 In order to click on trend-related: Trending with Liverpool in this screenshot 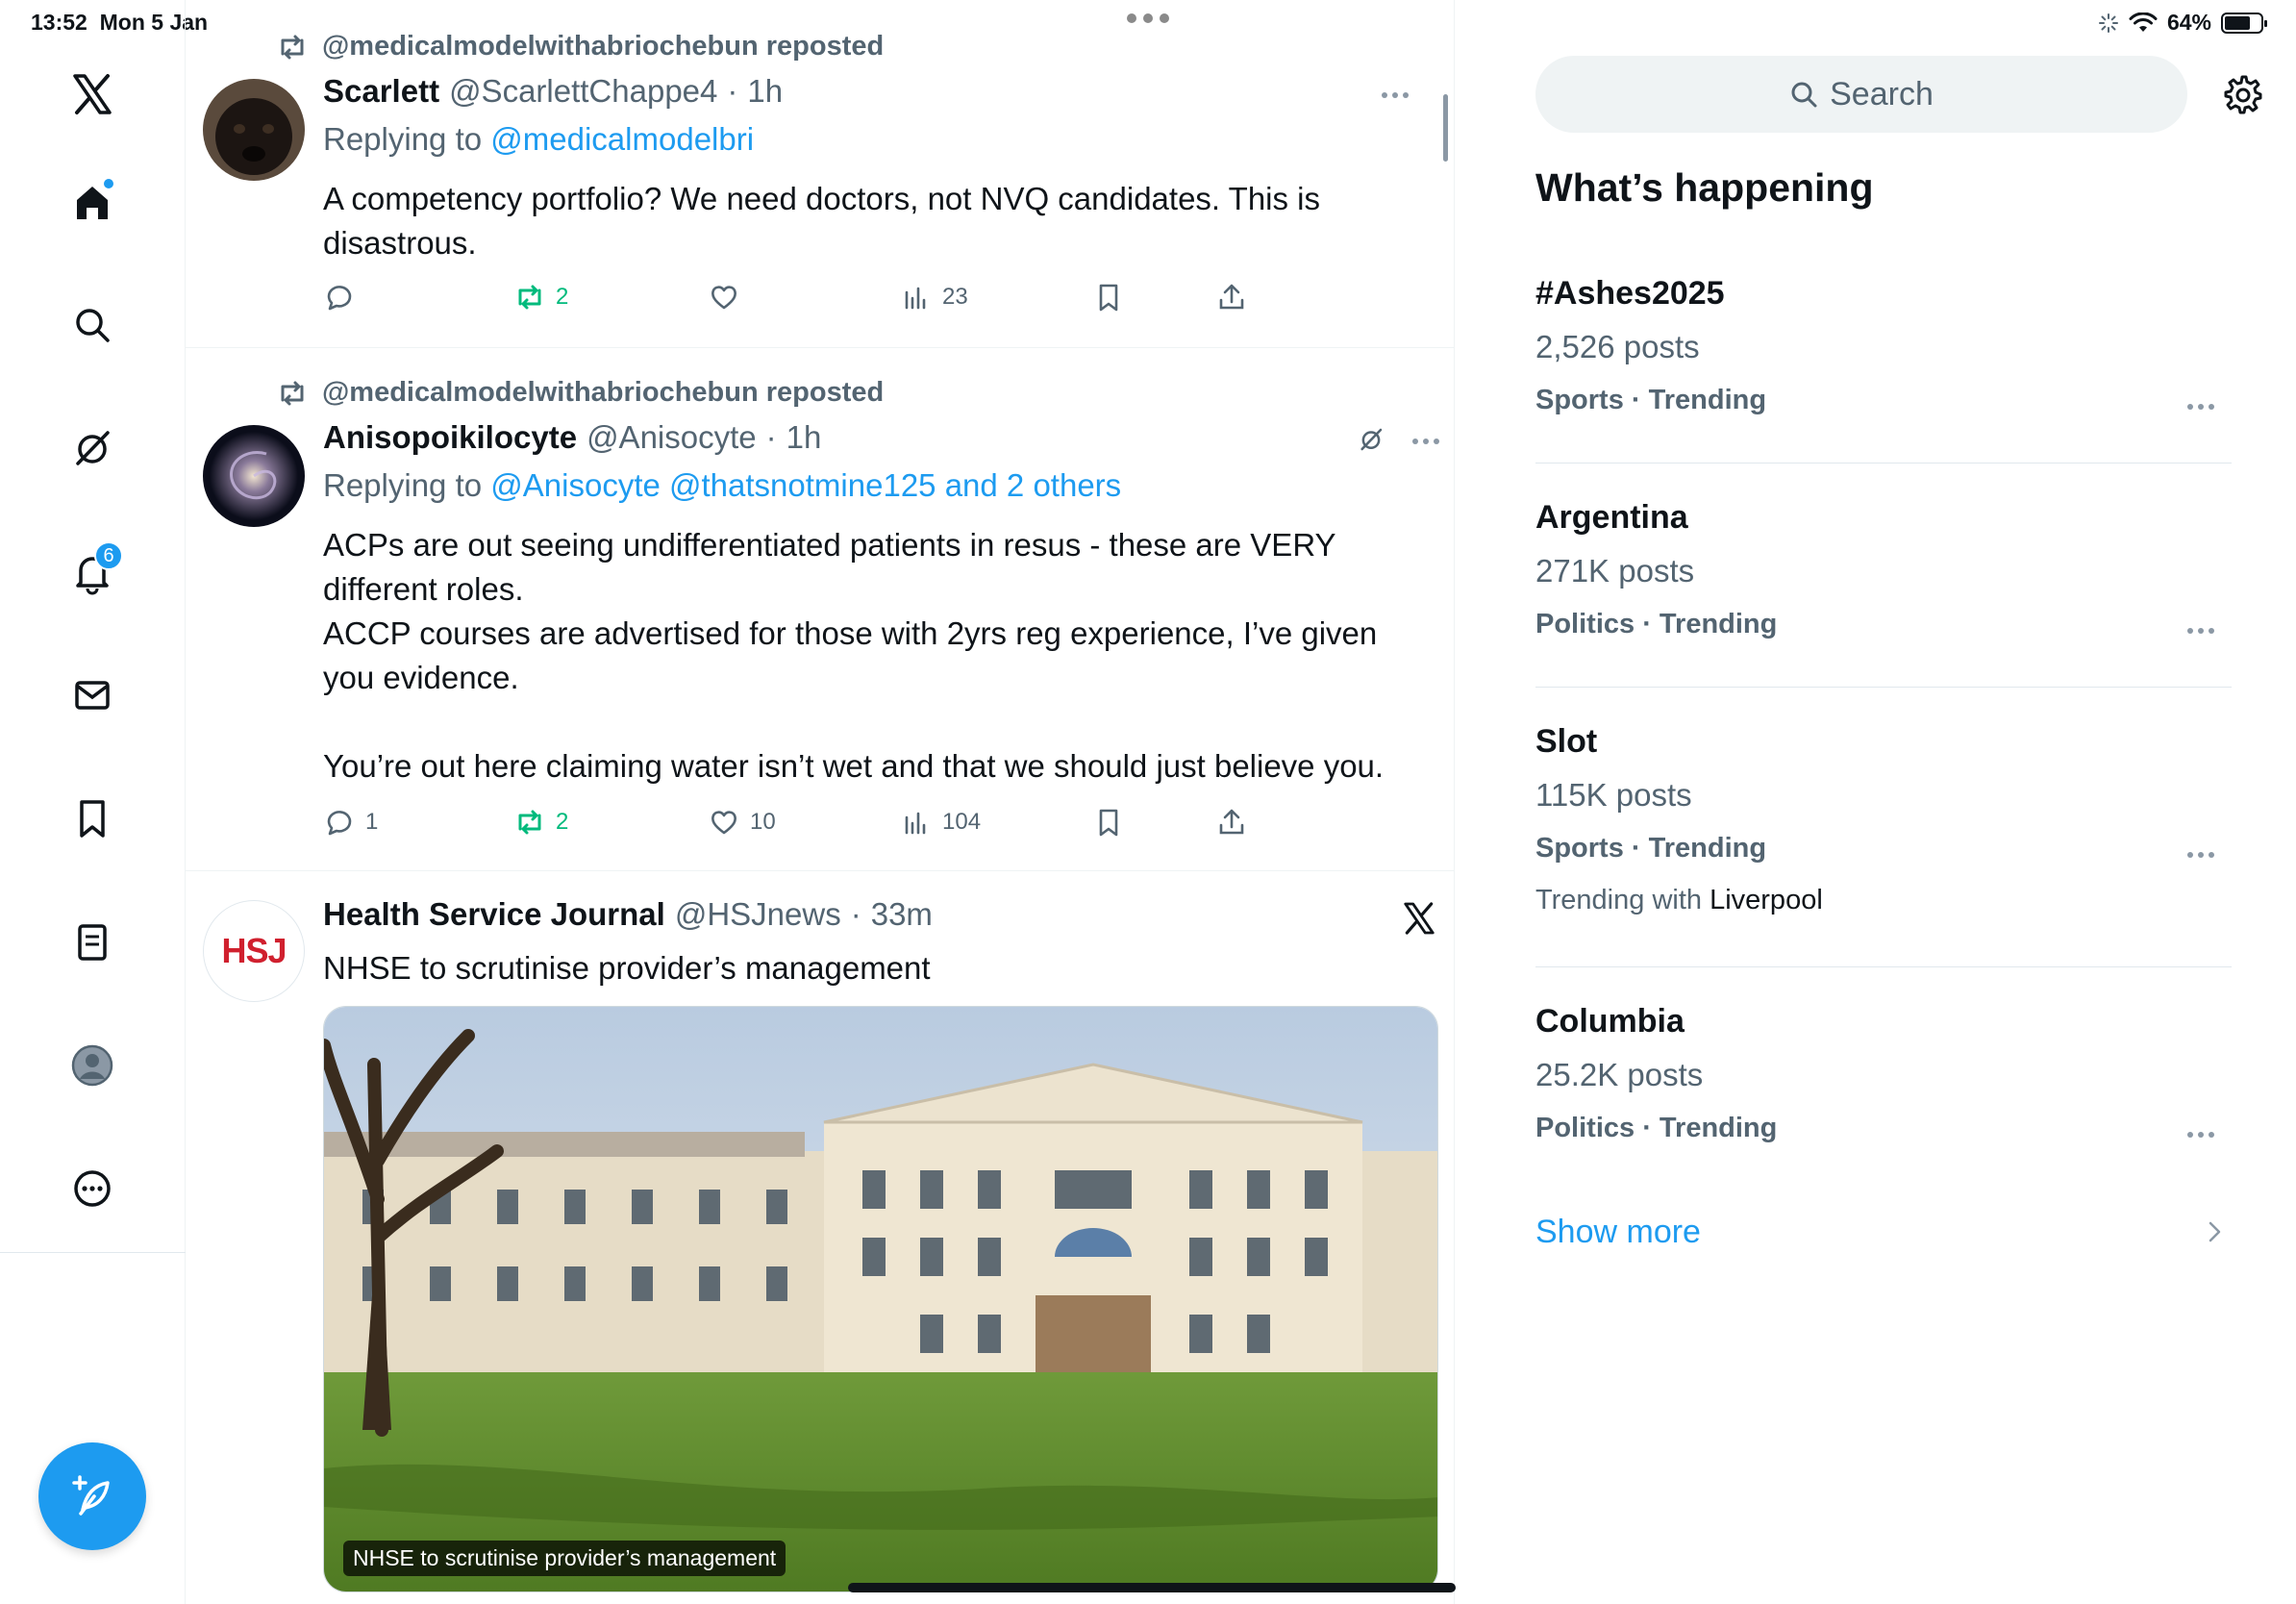, I will do `click(1679, 900)`.